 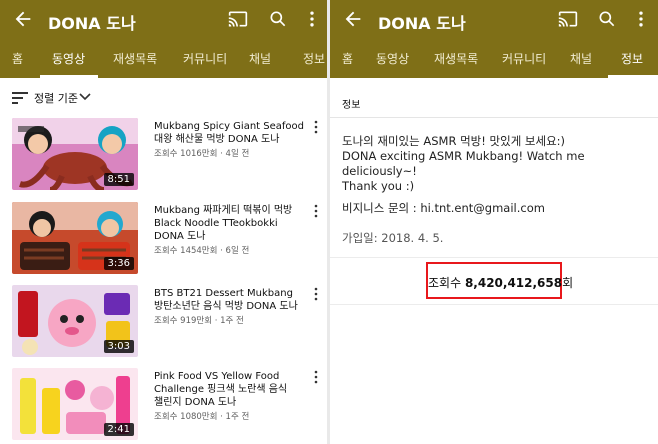 I want to click on video-duration: 2:41, so click(x=118, y=429).